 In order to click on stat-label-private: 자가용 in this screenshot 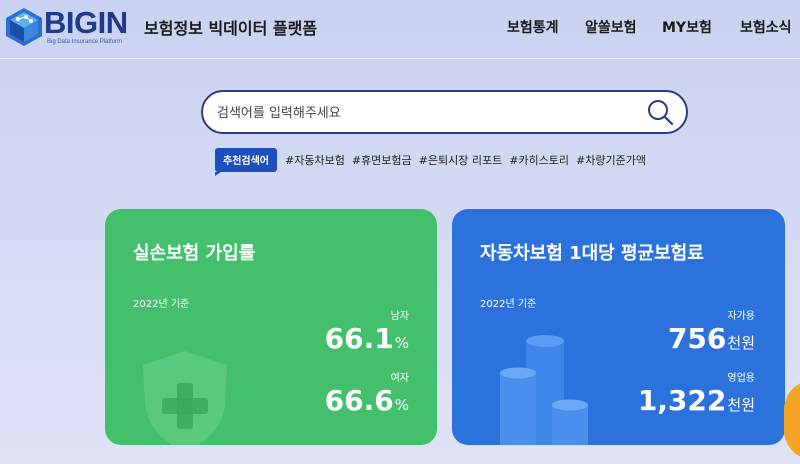, I will do `click(741, 316)`.